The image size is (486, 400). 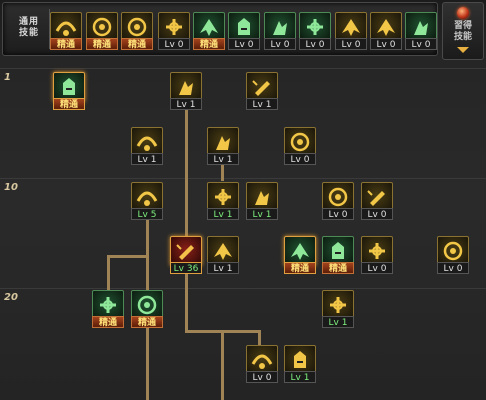 I want to click on tier-level-label: 1, so click(x=7, y=77).